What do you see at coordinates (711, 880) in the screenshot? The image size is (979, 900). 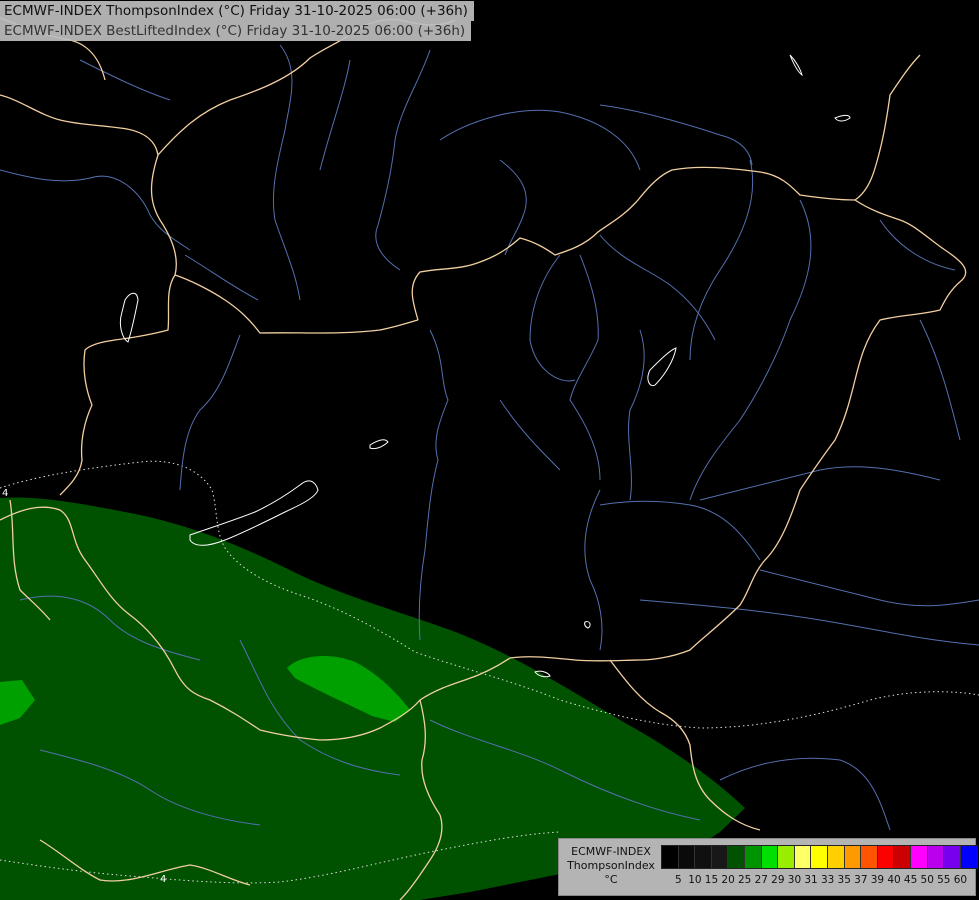 I see `legend-tick-label: 15` at bounding box center [711, 880].